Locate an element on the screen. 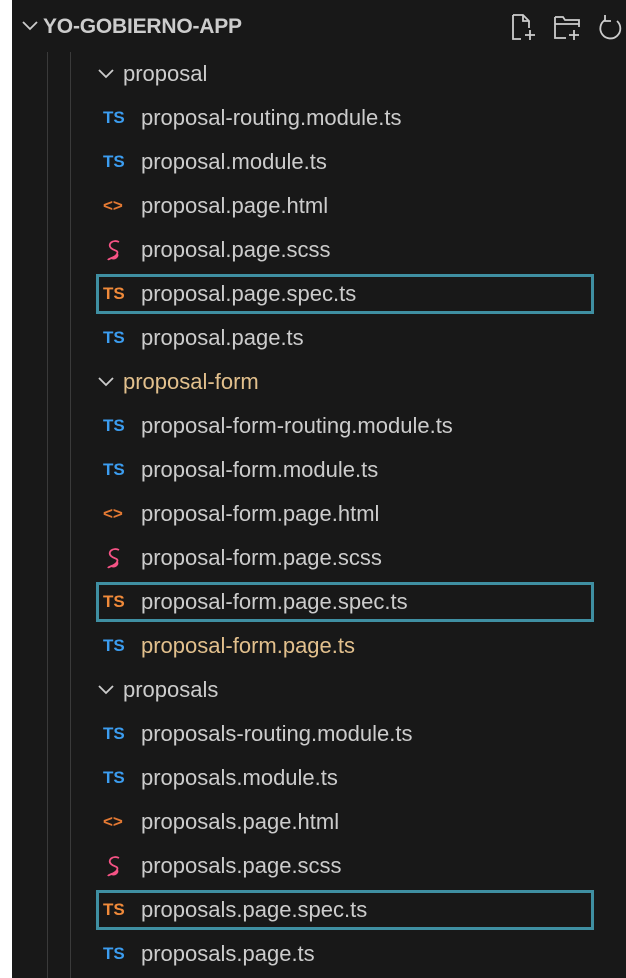 The image size is (626, 978). tree-file-row: TS proposal.page.spec.ts is located at coordinates (319, 294).